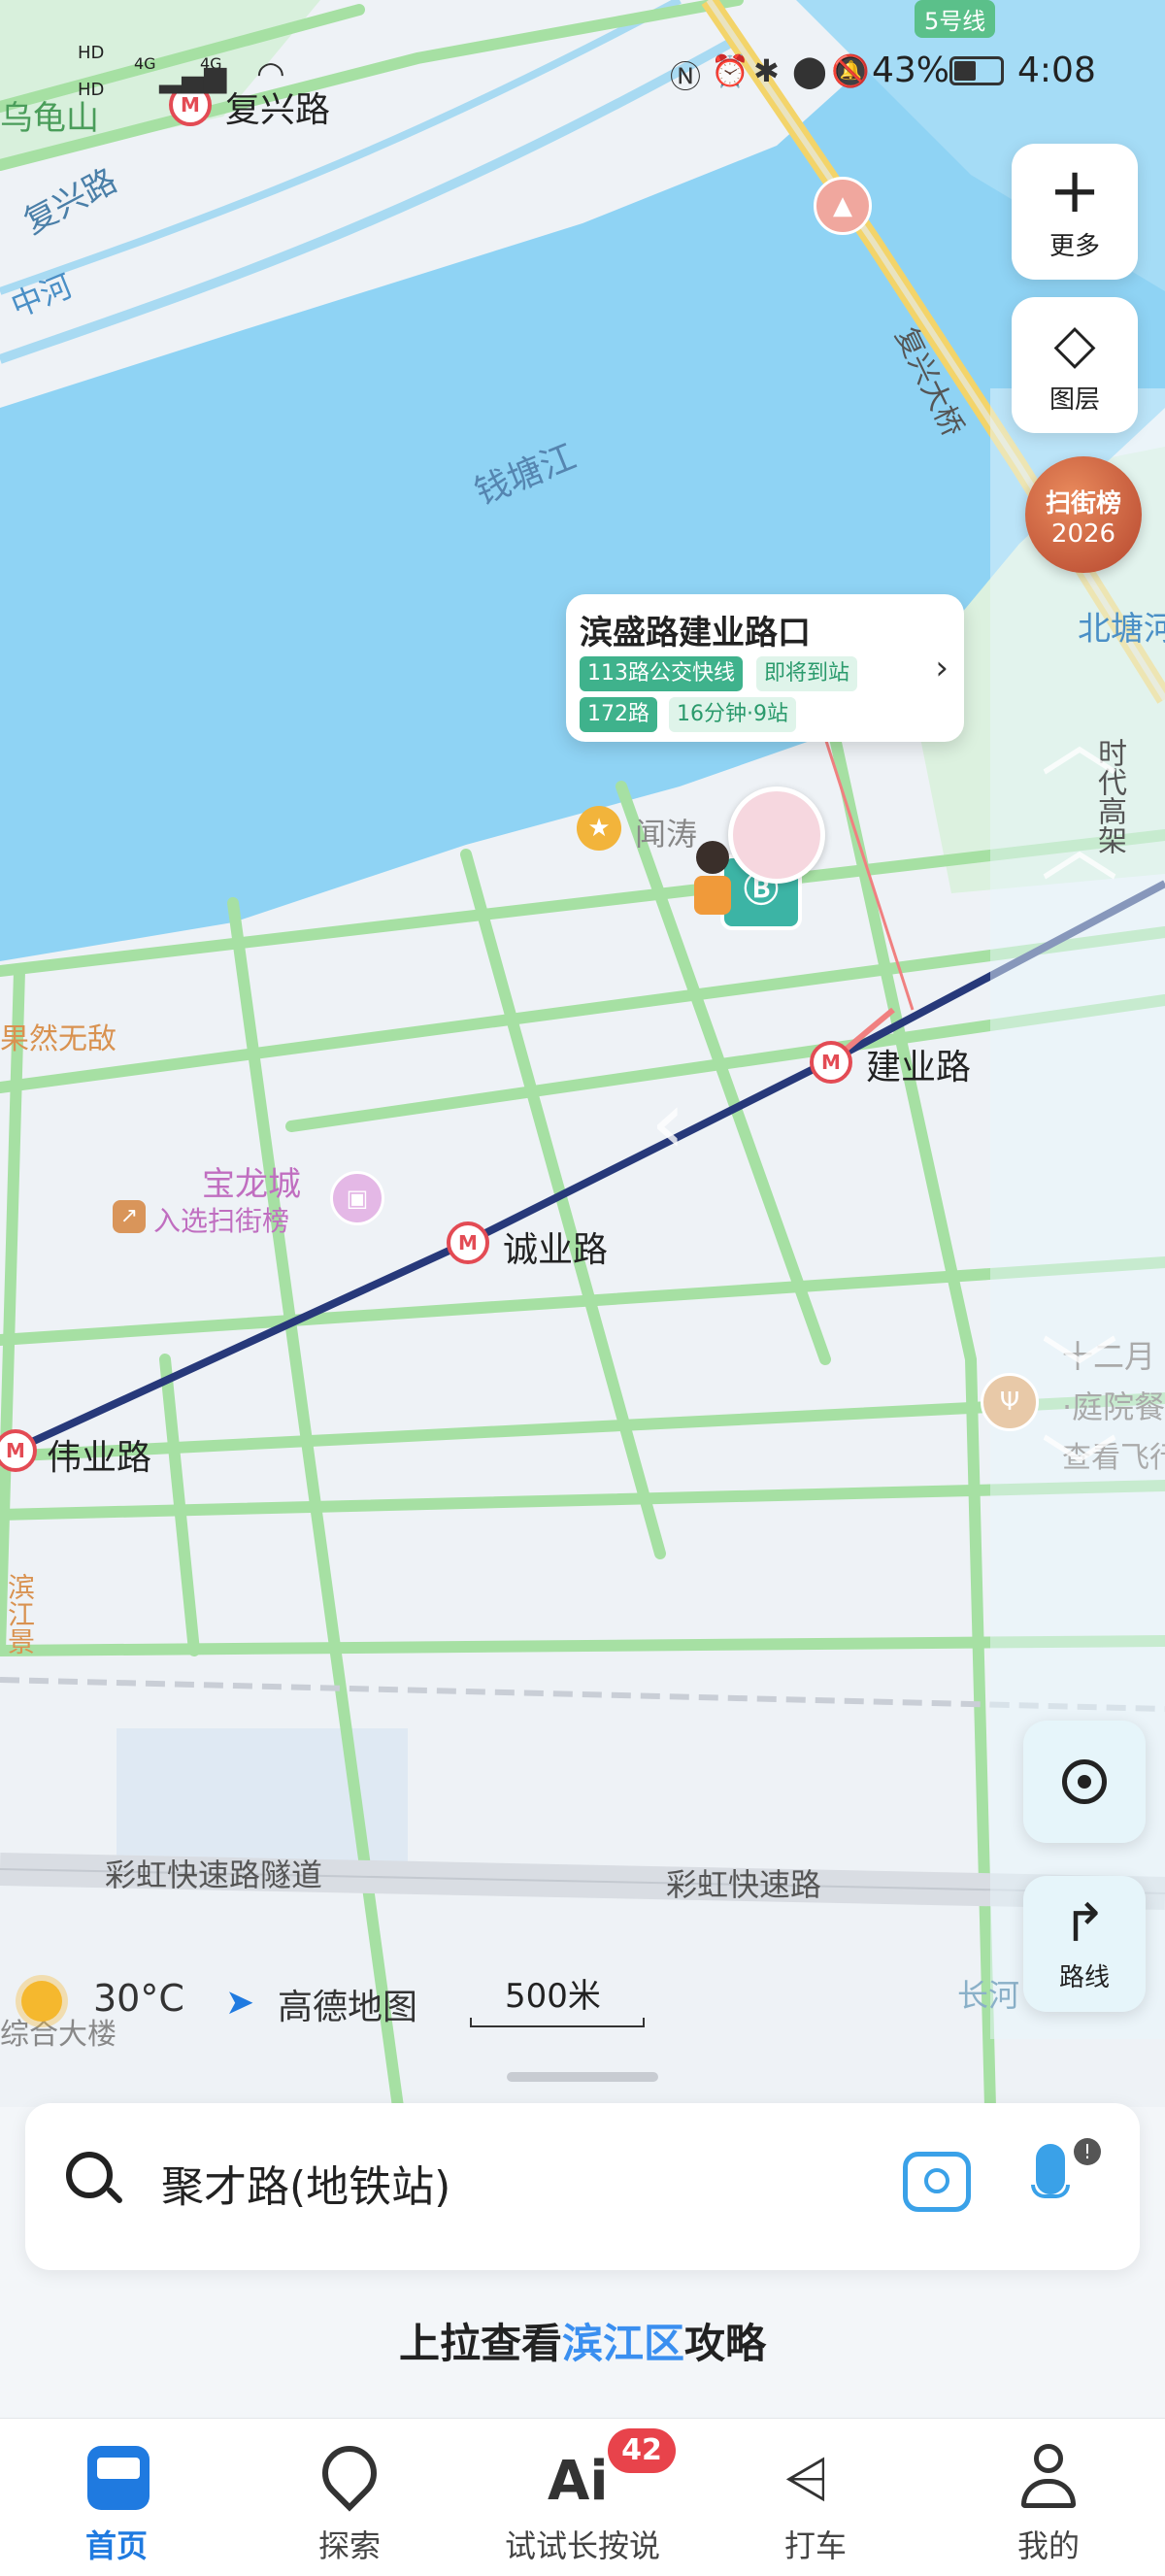 This screenshot has height=2576, width=1165. What do you see at coordinates (988, 1995) in the screenshot?
I see `changhe-label: 长河` at bounding box center [988, 1995].